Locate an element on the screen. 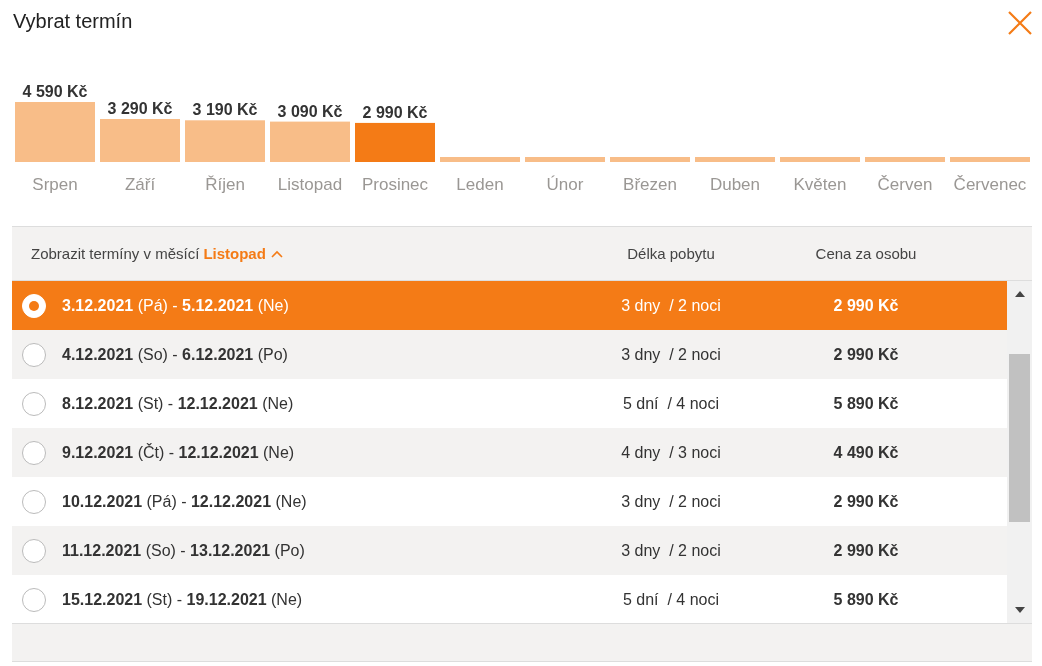 This screenshot has width=1042, height=666. column-header: Cena za osobu is located at coordinates (866, 253).